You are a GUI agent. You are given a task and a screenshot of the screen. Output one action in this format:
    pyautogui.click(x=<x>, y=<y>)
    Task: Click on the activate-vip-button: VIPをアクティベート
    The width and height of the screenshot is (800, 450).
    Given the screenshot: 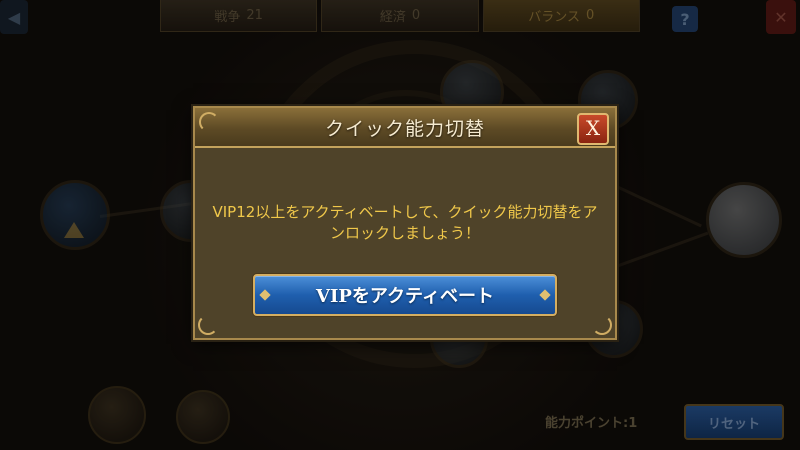 What is the action you would take?
    pyautogui.click(x=405, y=295)
    